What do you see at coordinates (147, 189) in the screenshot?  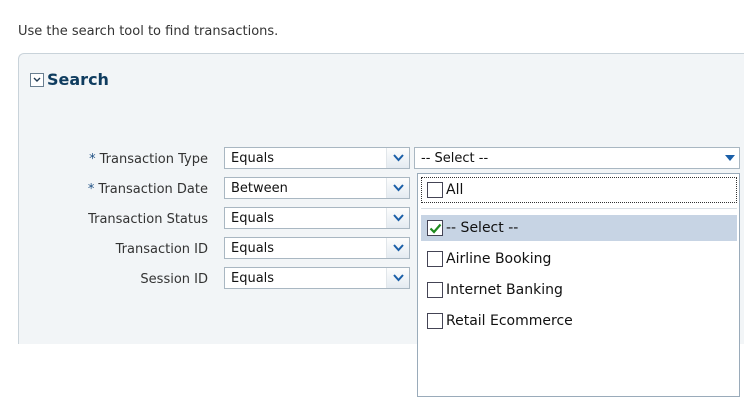 I see `field-label: * Transaction Date` at bounding box center [147, 189].